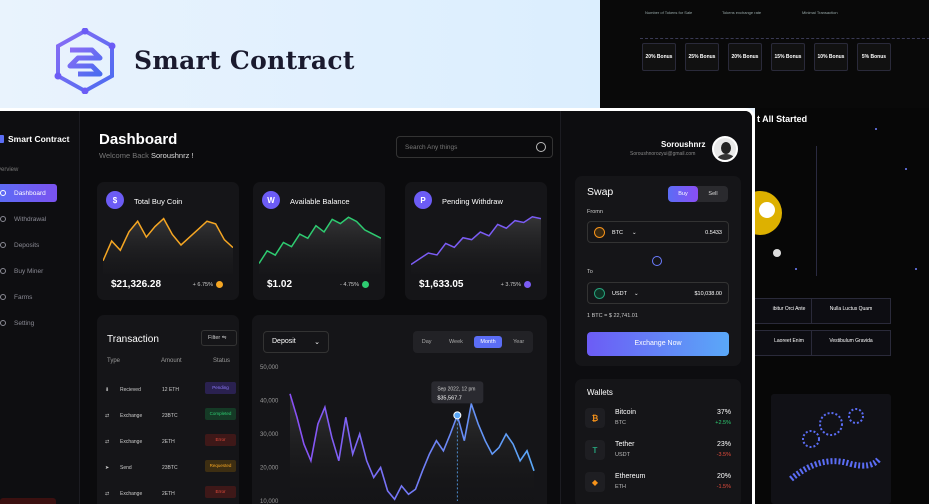 This screenshot has height=504, width=929. I want to click on bonus-label: 20% Bonus, so click(659, 57).